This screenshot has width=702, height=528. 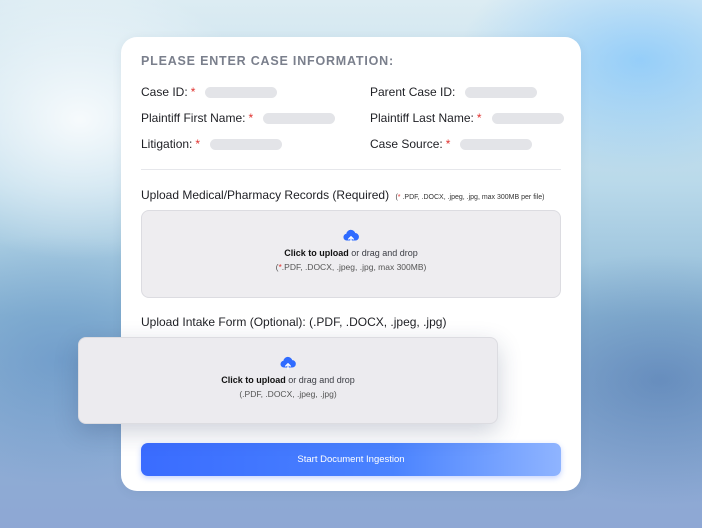 What do you see at coordinates (246, 144) in the screenshot?
I see `litigation-input` at bounding box center [246, 144].